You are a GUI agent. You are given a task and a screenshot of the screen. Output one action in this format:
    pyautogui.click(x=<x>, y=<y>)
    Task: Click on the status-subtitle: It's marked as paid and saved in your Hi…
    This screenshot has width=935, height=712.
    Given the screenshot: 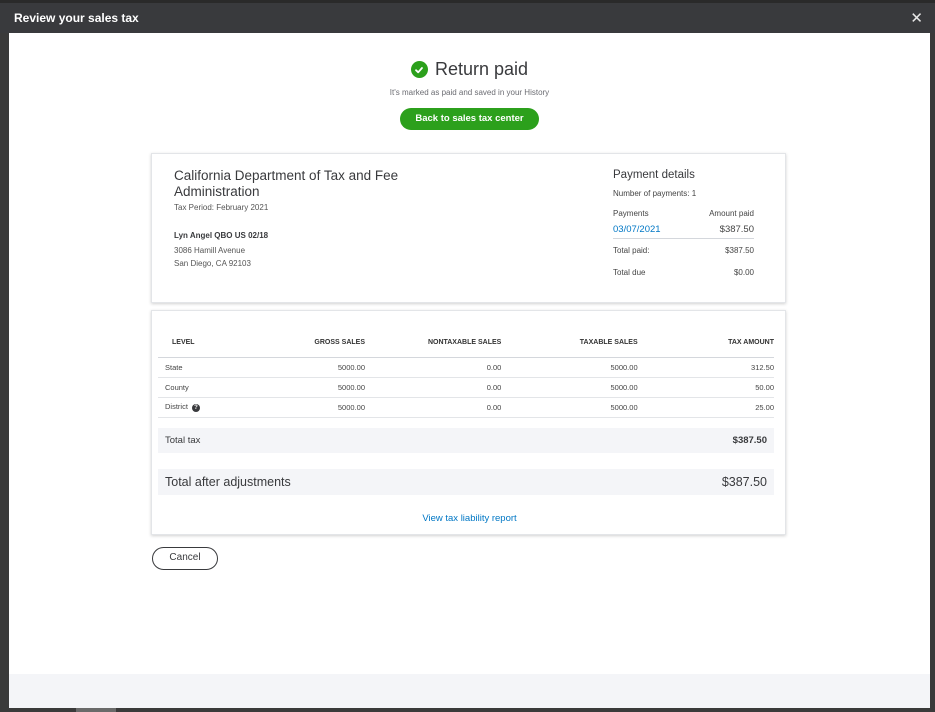 What is the action you would take?
    pyautogui.click(x=469, y=92)
    